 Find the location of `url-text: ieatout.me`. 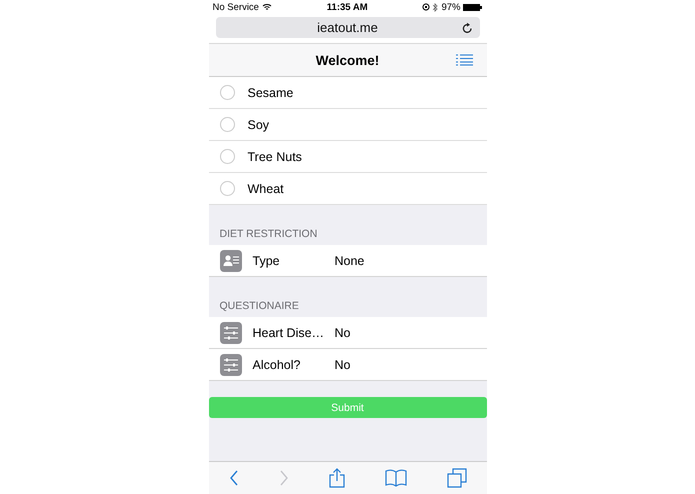

url-text: ieatout.me is located at coordinates (347, 27).